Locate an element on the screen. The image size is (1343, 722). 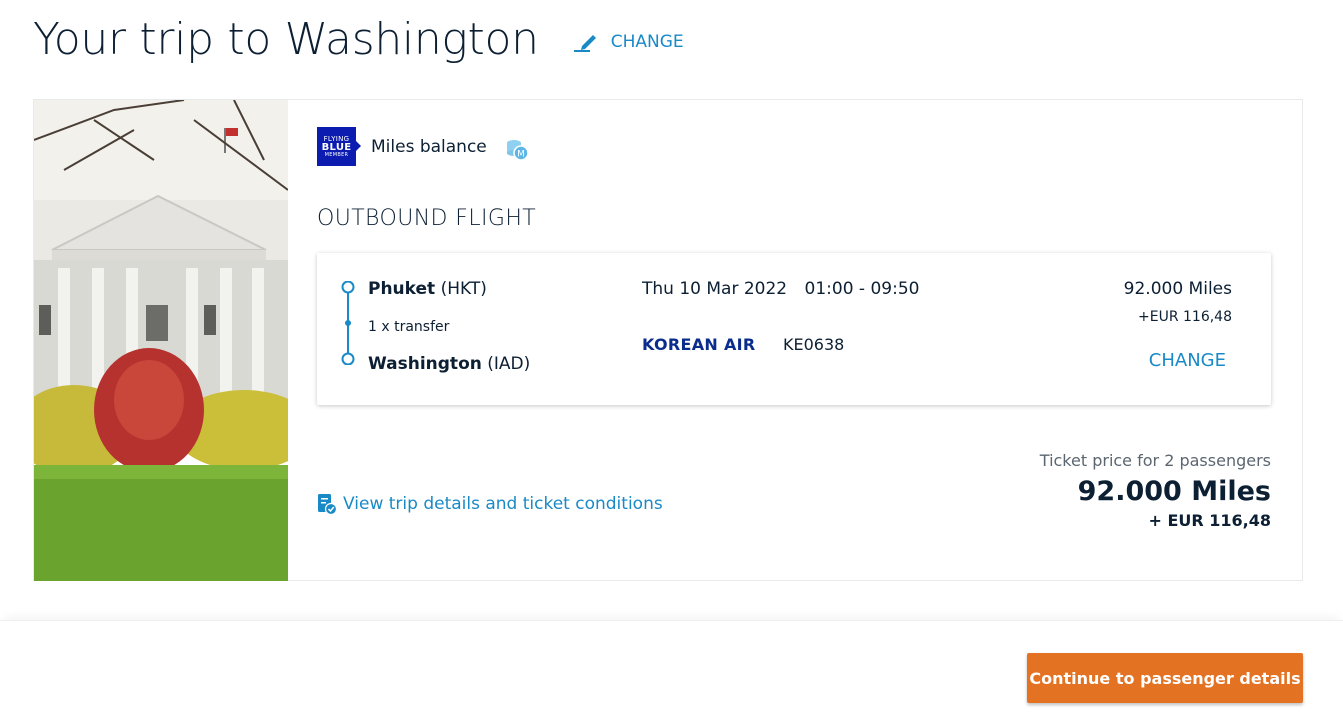
total-eur-price: + EUR 116,48 is located at coordinates (1209, 520).